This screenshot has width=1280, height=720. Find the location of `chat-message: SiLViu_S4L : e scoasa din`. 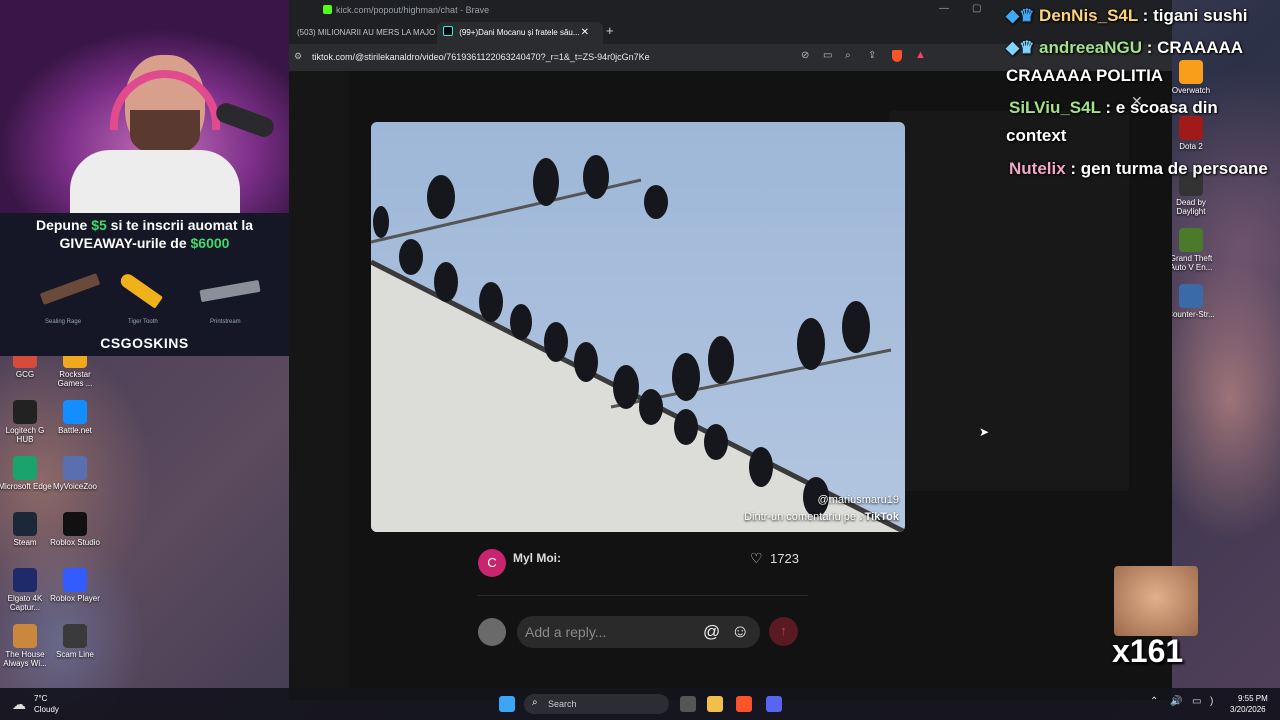

chat-message: SiLViu_S4L : e scoasa din is located at coordinates (1113, 108).